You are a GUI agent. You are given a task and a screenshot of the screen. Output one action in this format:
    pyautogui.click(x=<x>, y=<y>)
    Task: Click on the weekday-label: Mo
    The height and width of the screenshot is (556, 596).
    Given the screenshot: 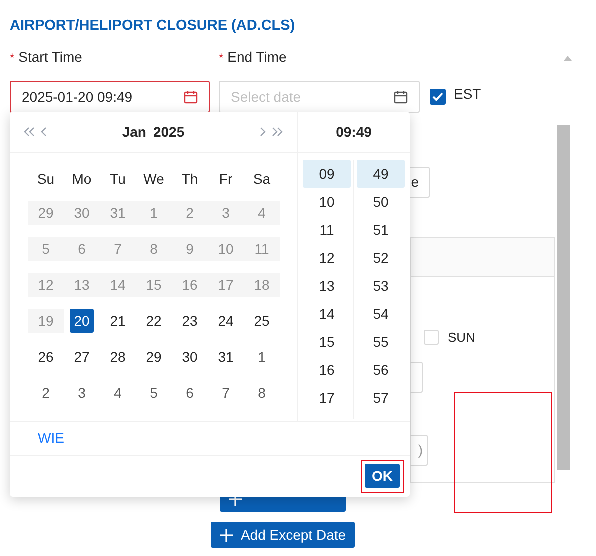 What is the action you would take?
    pyautogui.click(x=82, y=179)
    